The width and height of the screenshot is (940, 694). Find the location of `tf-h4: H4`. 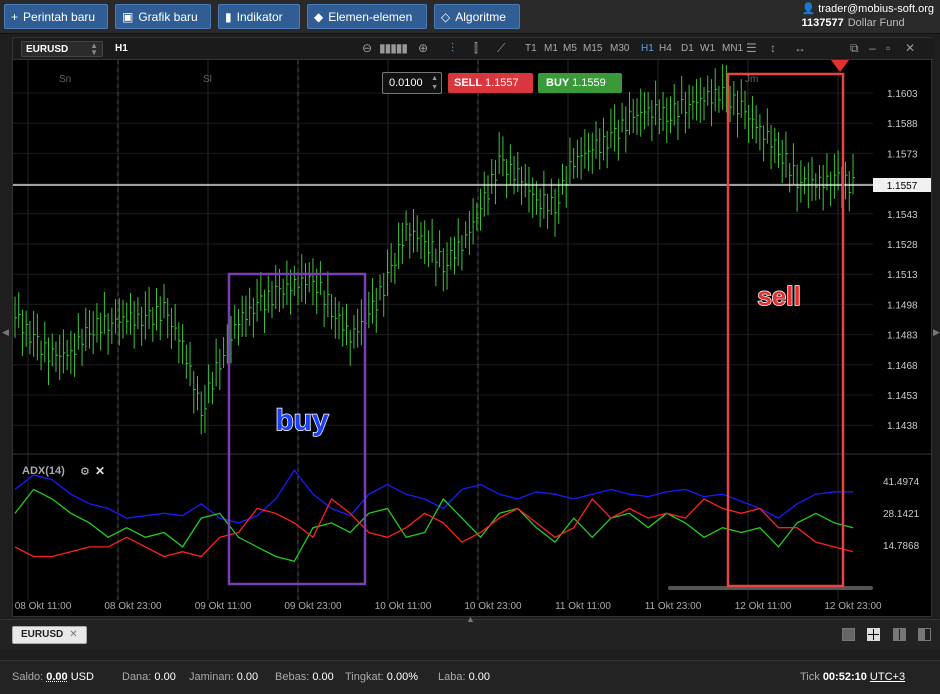

tf-h4: H4 is located at coordinates (665, 48).